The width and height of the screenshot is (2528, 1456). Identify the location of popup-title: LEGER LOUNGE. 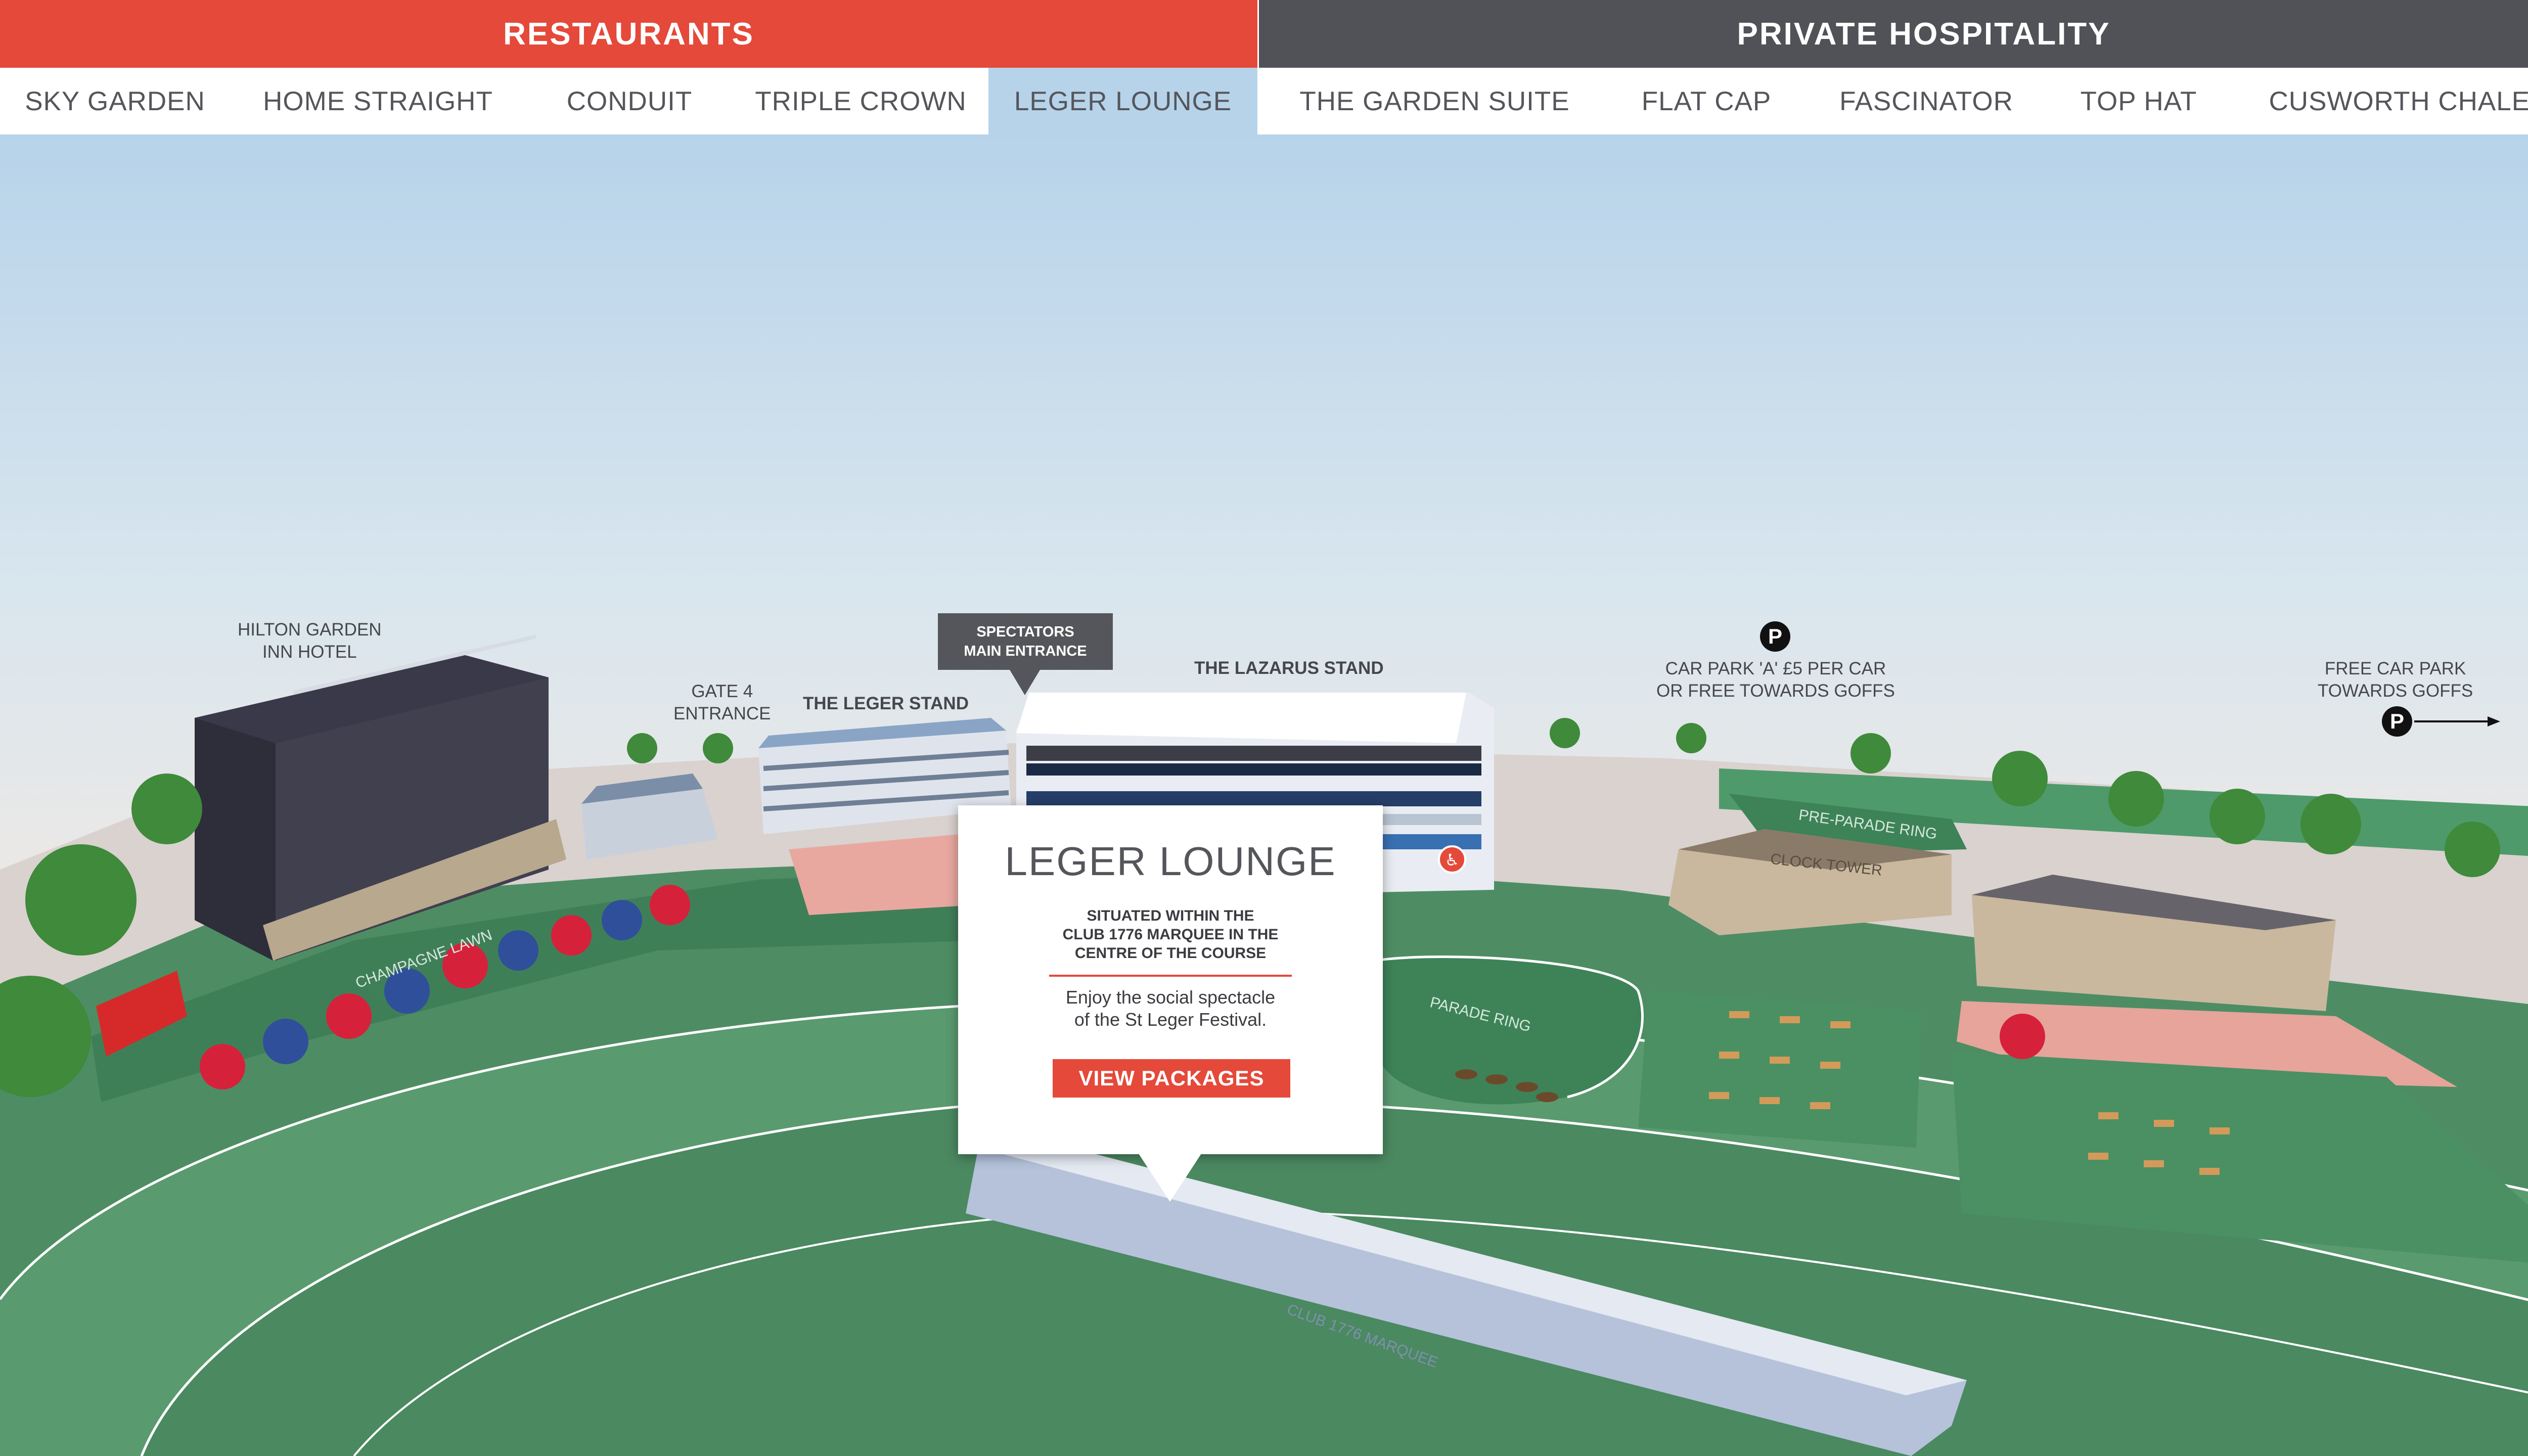
(1171, 861).